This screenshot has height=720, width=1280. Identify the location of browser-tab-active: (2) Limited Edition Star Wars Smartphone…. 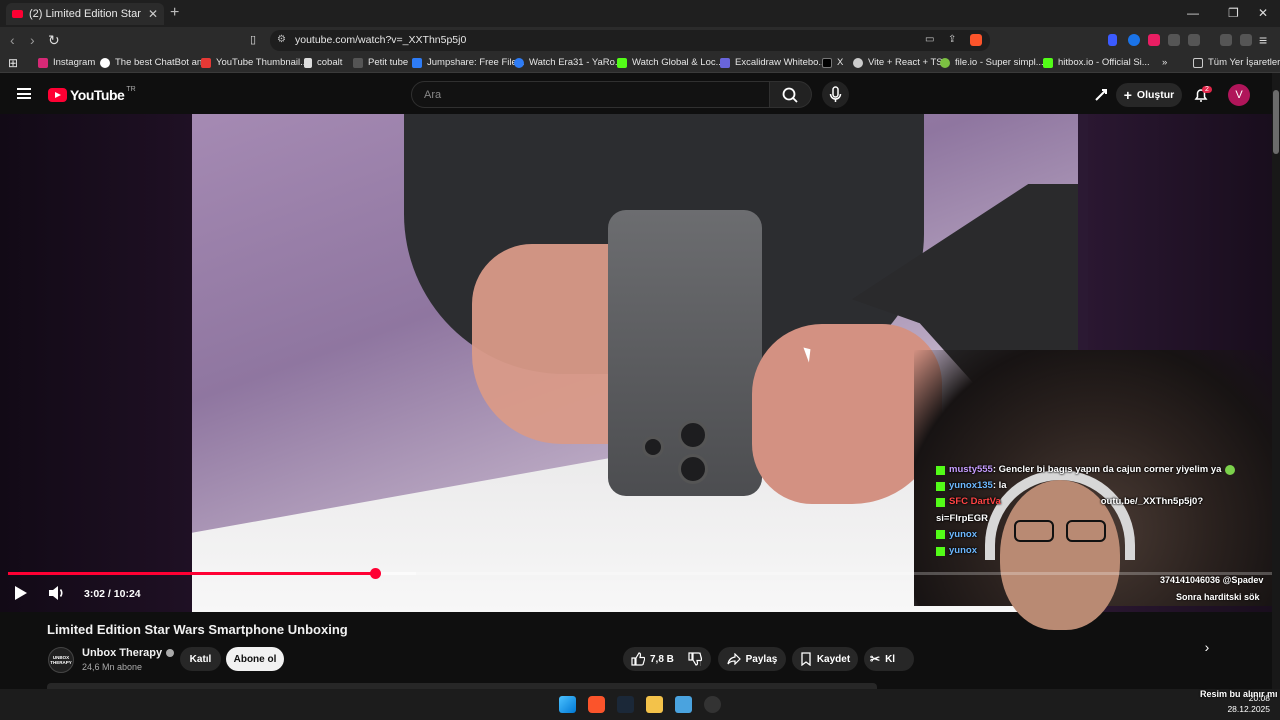
(85, 14).